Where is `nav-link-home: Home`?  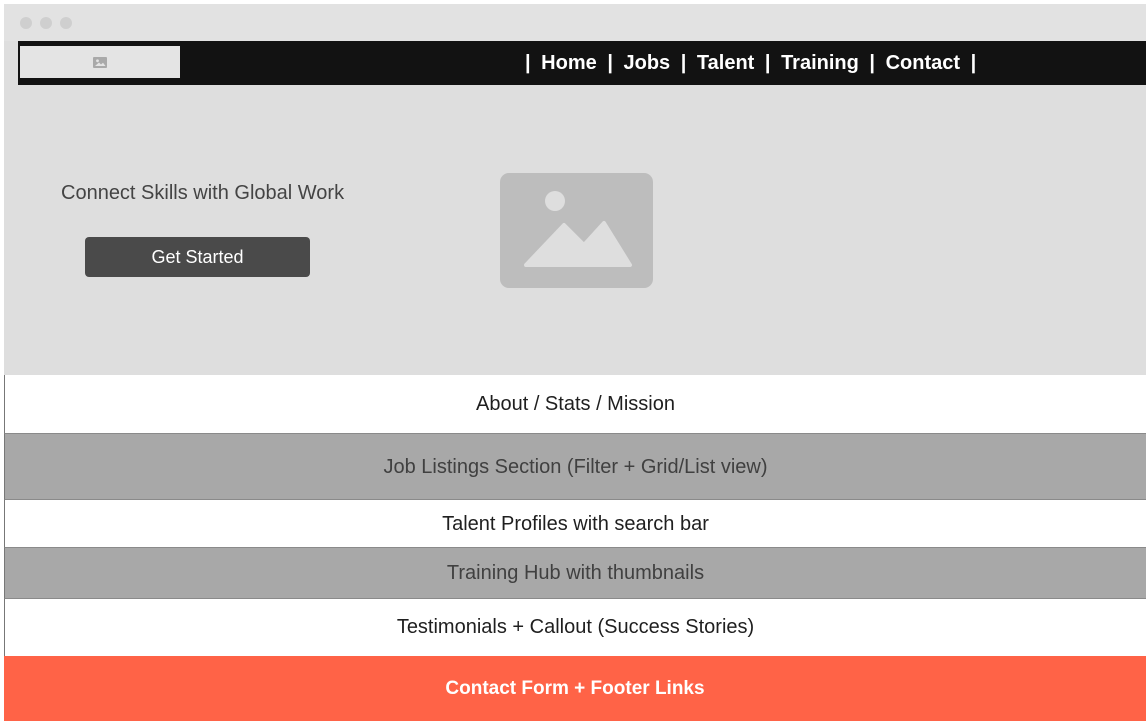
nav-link-home: Home is located at coordinates (569, 63).